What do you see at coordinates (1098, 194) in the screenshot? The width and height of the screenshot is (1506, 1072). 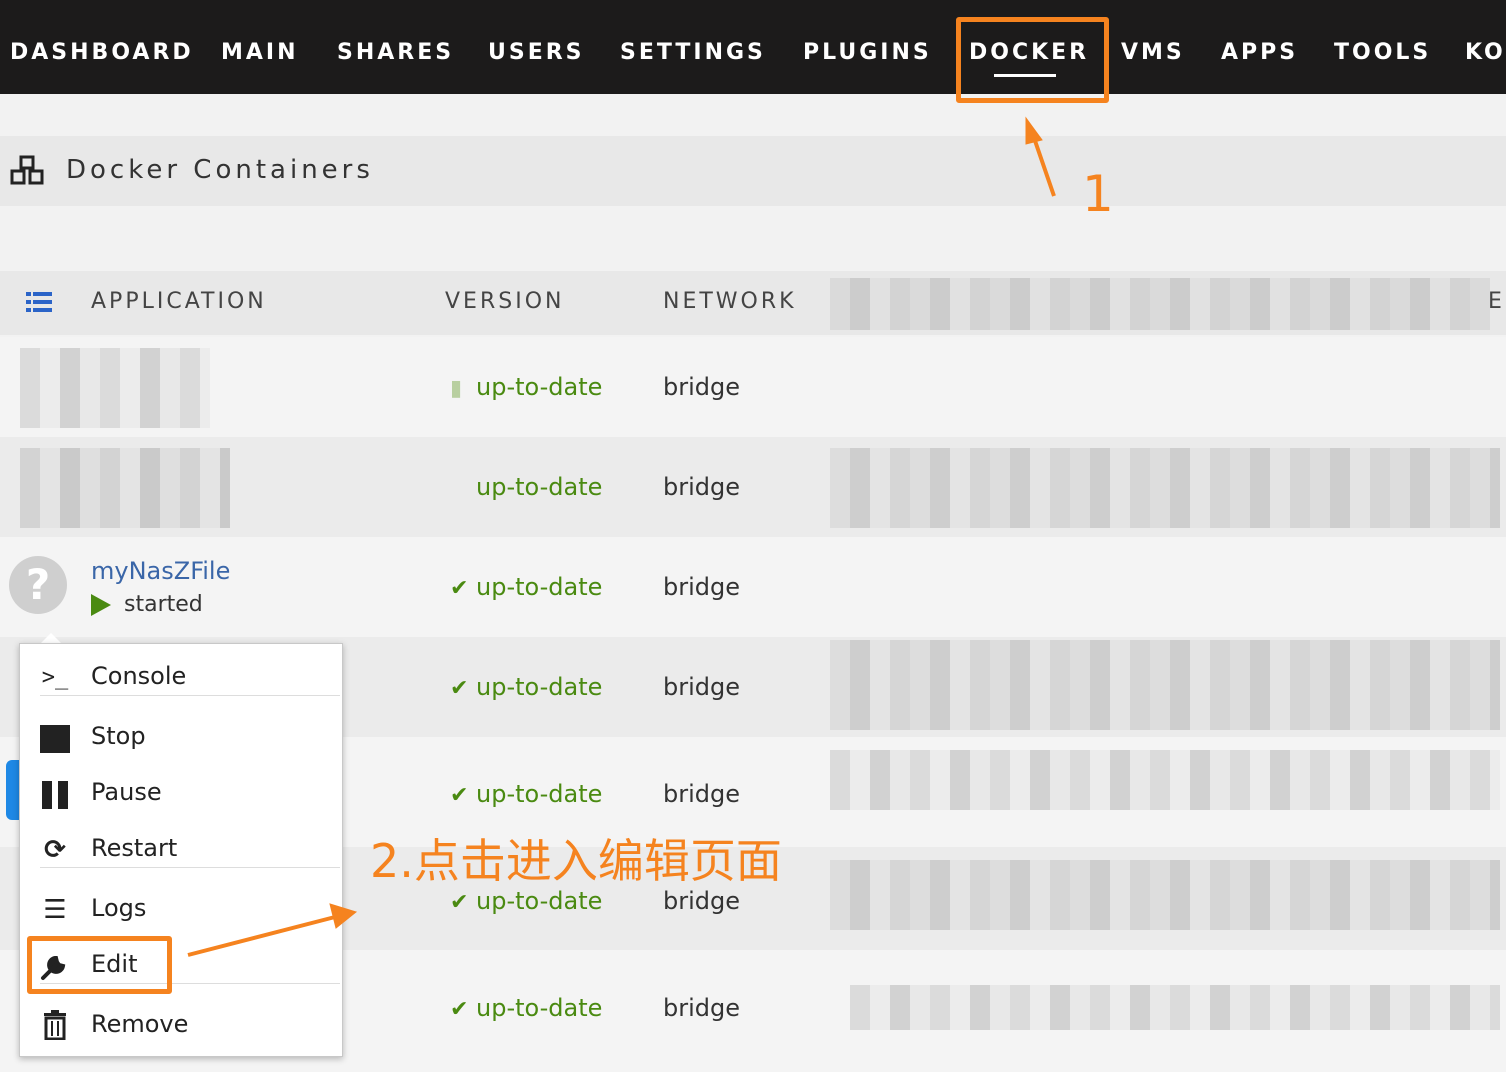 I see `annotation-step-1: 1` at bounding box center [1098, 194].